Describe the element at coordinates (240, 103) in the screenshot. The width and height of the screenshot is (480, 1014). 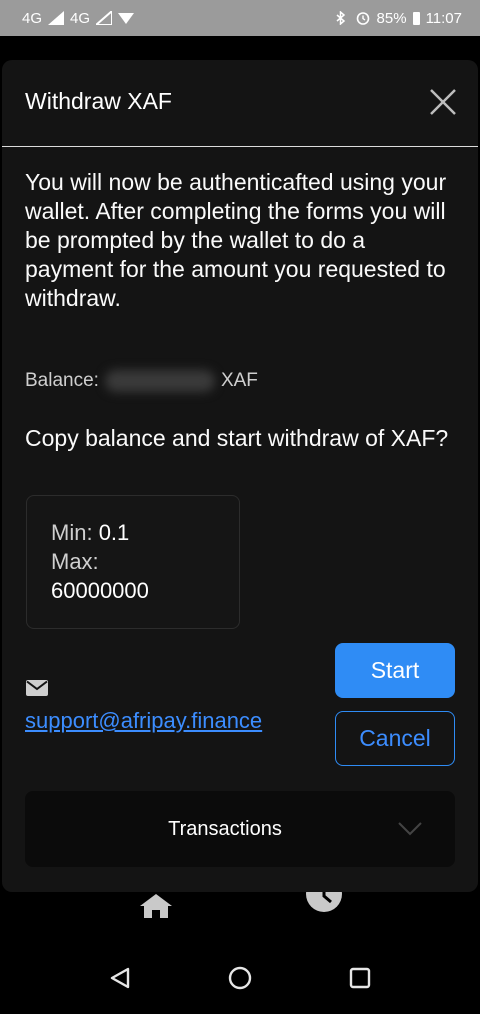
I see `dialog-header: Withdraw XAF` at that location.